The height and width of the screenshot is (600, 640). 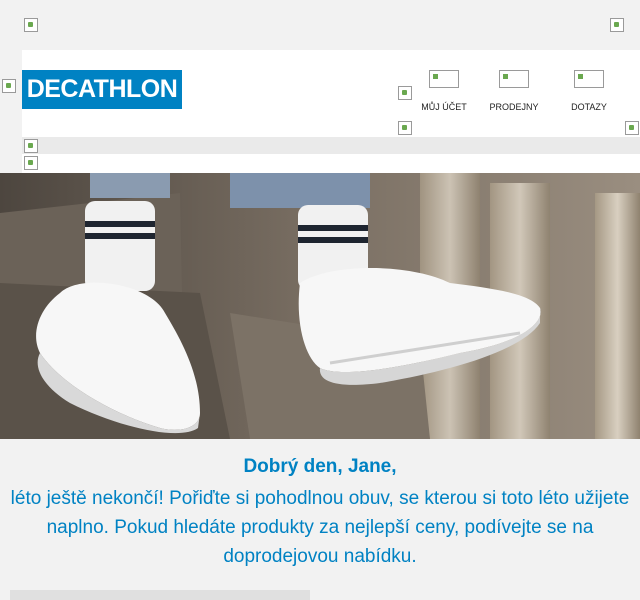 What do you see at coordinates (514, 79) in the screenshot?
I see `store-icon` at bounding box center [514, 79].